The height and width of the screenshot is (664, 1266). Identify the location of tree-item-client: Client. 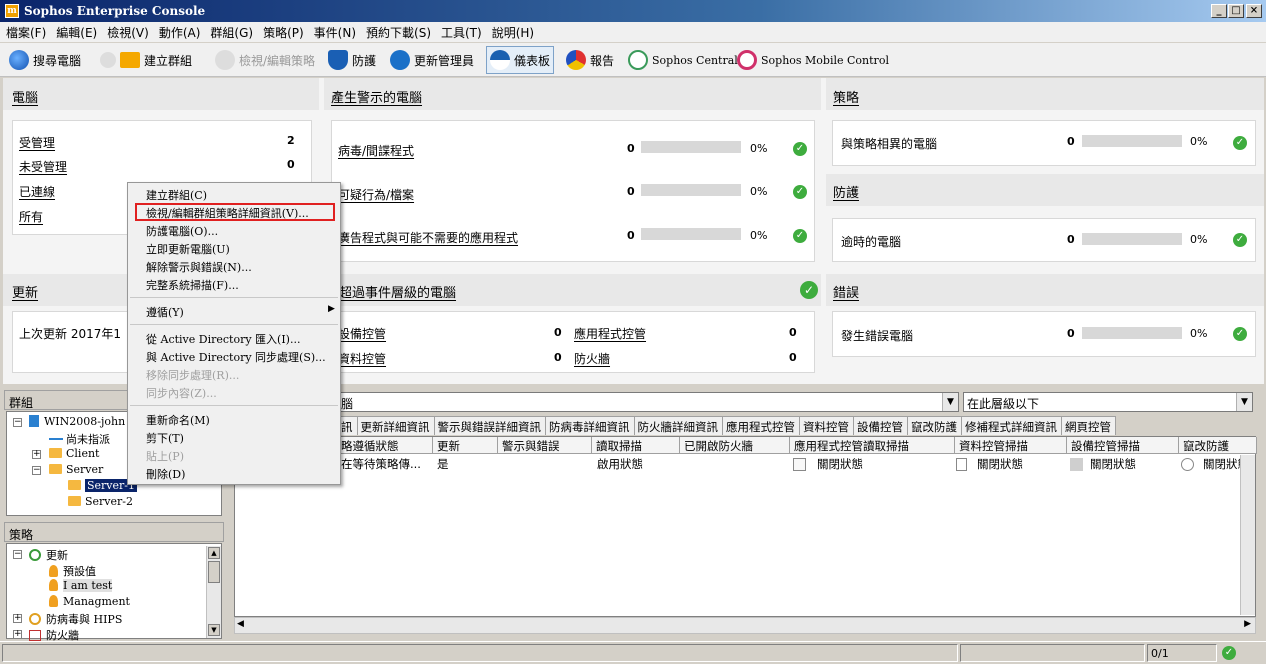
(74, 453).